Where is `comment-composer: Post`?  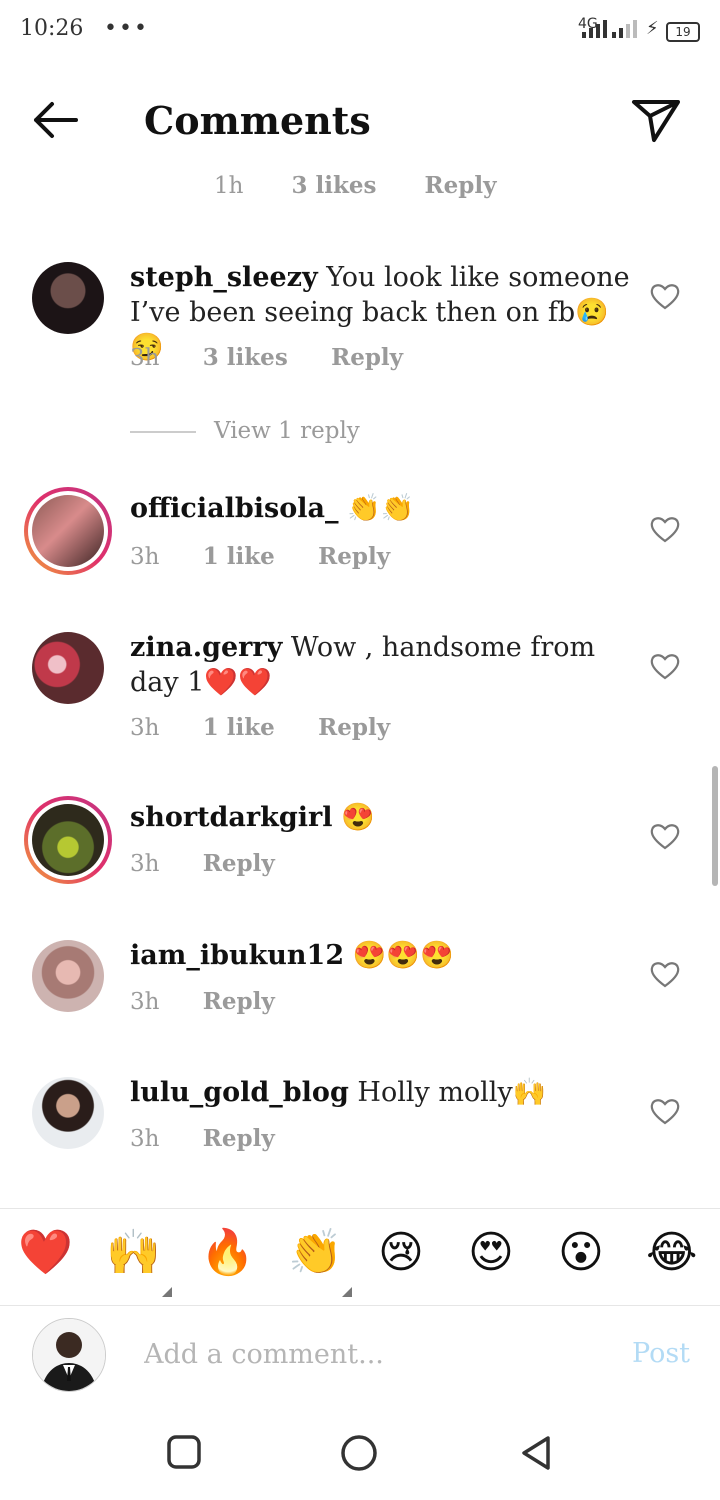 comment-composer: Post is located at coordinates (360, 1354).